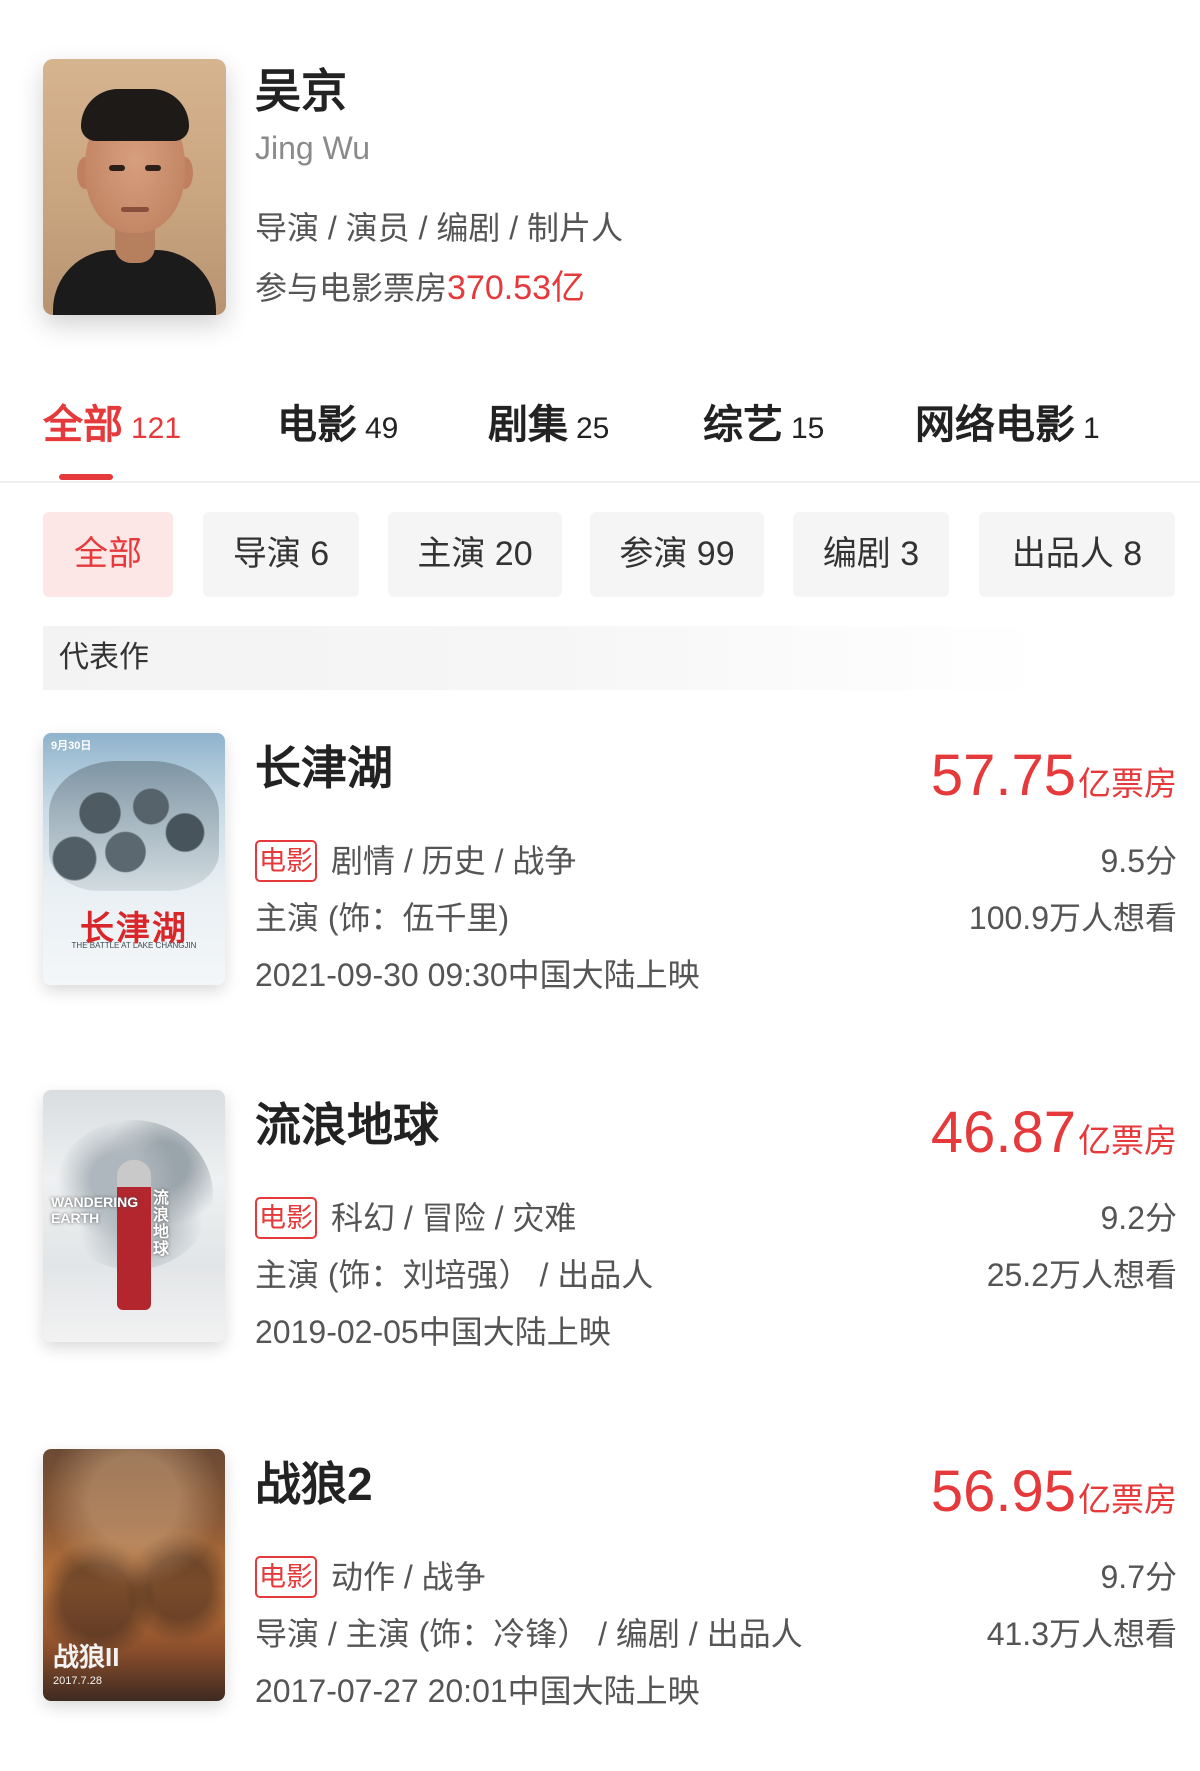 The image size is (1200, 1771). I want to click on movie-role: 导演 / 主演 (饰：冷锋） / 编剧 / 出品人, so click(529, 1634).